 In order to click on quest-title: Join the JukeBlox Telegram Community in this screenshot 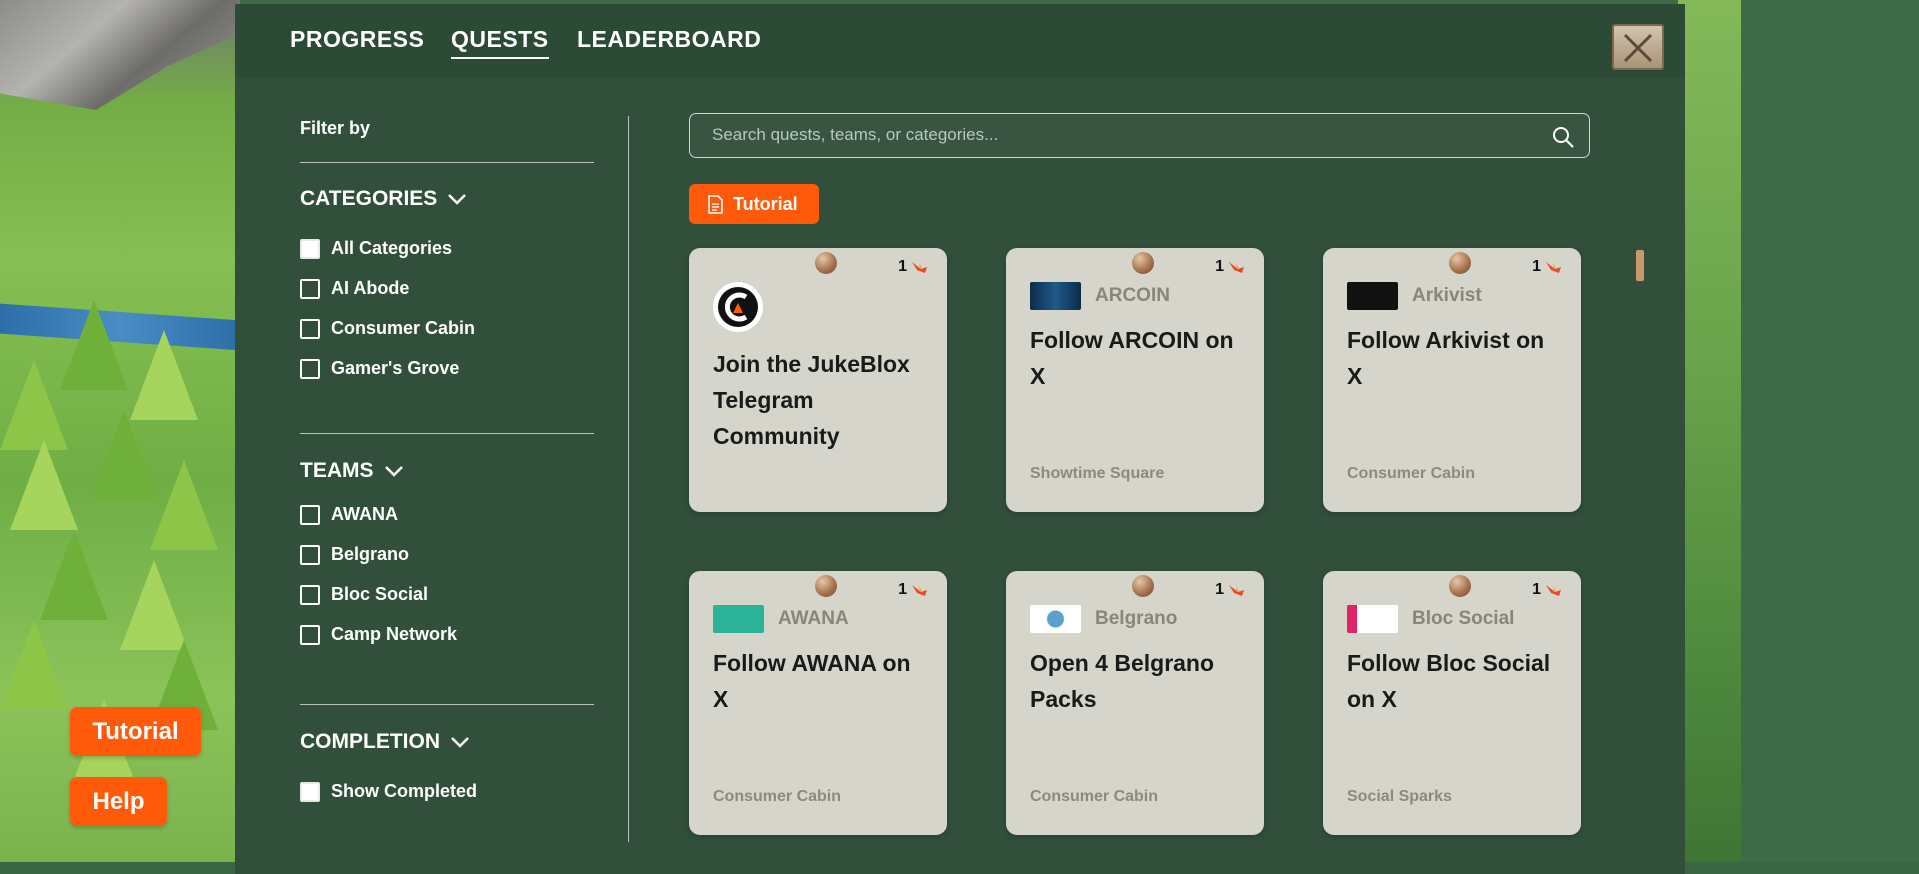, I will do `click(811, 400)`.